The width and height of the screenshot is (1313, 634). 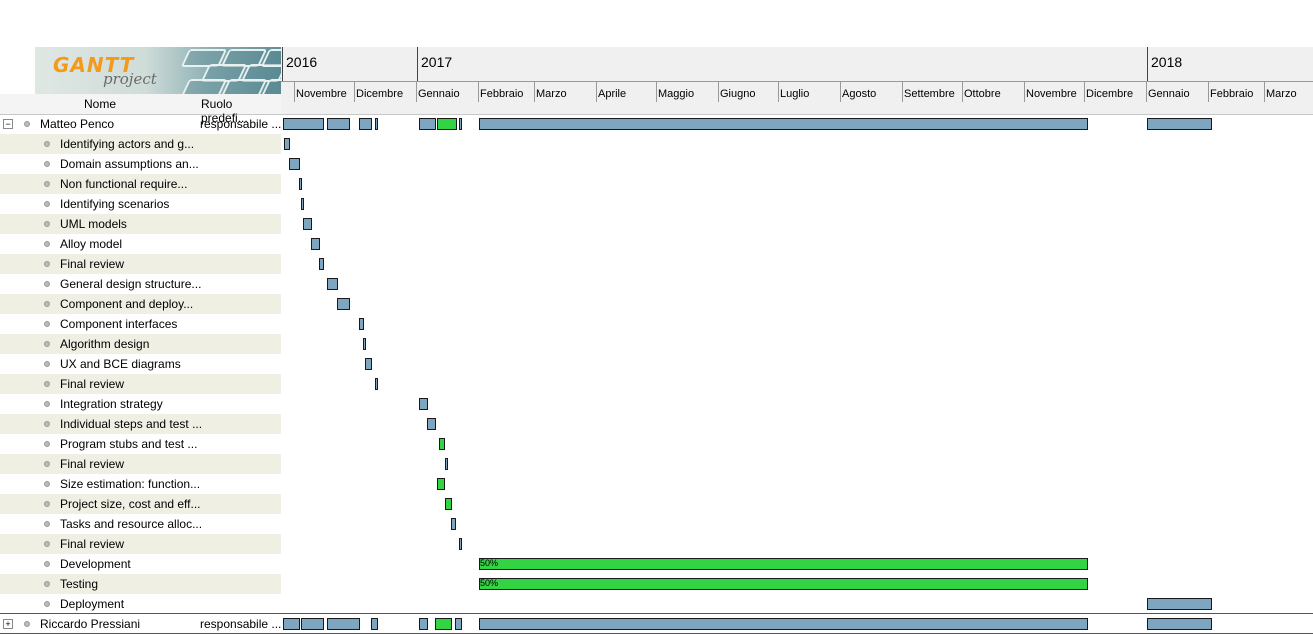 What do you see at coordinates (8, 124) in the screenshot?
I see `collapse-toggle: −` at bounding box center [8, 124].